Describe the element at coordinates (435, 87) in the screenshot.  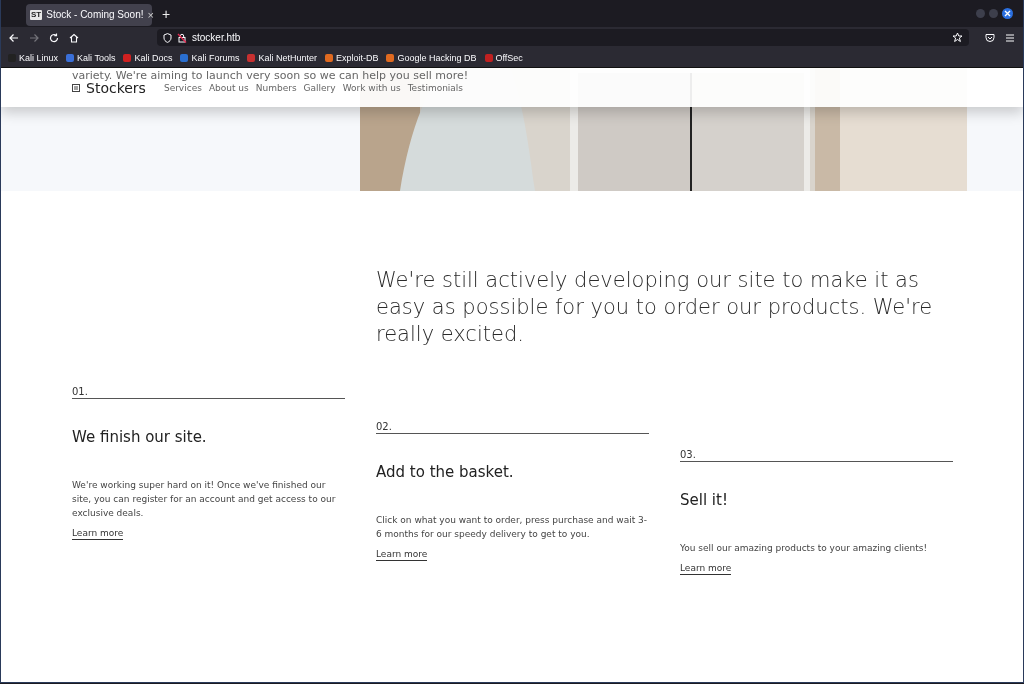
I see `nav-link: Testimonials` at that location.